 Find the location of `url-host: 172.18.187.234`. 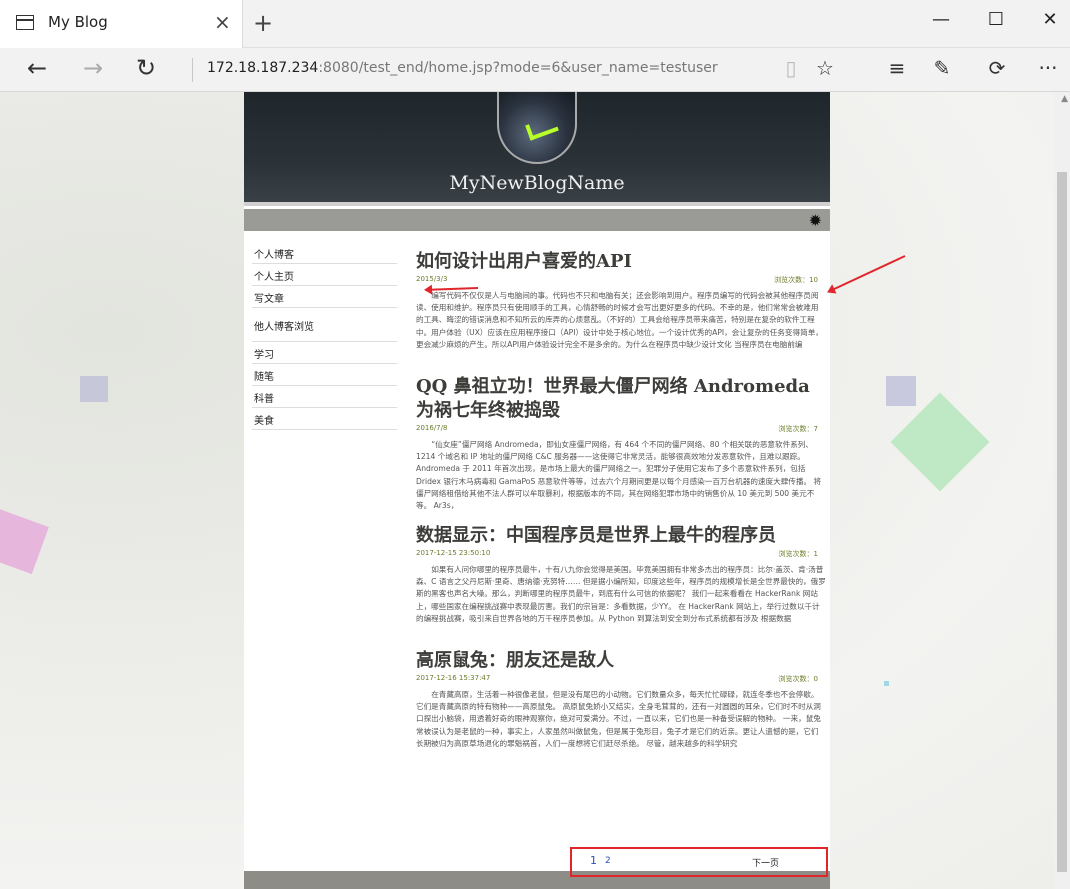

url-host: 172.18.187.234 is located at coordinates (263, 68).